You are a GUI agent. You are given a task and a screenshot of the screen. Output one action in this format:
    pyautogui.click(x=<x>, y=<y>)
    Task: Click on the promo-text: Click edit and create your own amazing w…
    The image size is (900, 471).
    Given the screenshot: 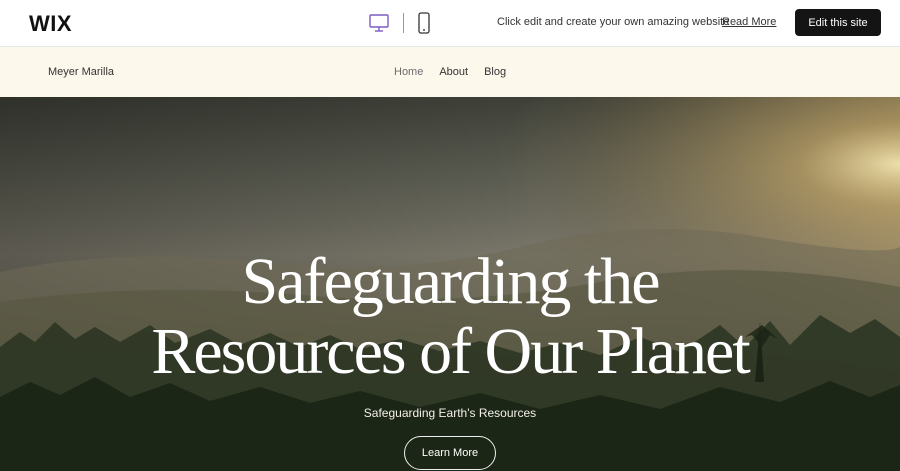 What is the action you would take?
    pyautogui.click(x=613, y=22)
    